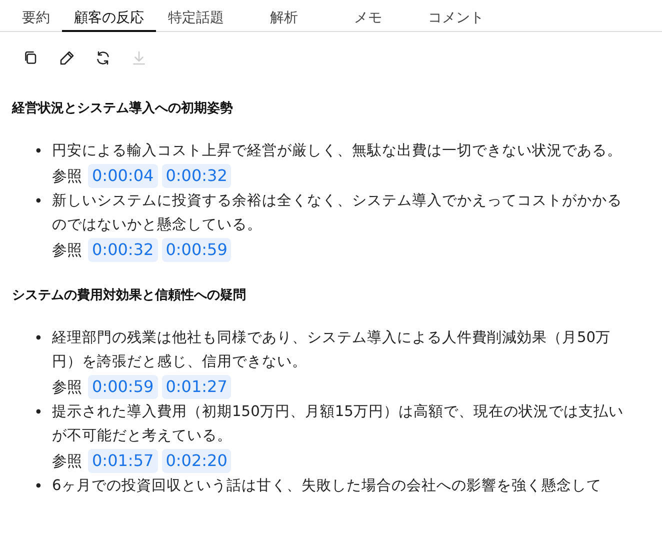  What do you see at coordinates (197, 461) in the screenshot?
I see `timestamp-link: 0:02:20` at bounding box center [197, 461].